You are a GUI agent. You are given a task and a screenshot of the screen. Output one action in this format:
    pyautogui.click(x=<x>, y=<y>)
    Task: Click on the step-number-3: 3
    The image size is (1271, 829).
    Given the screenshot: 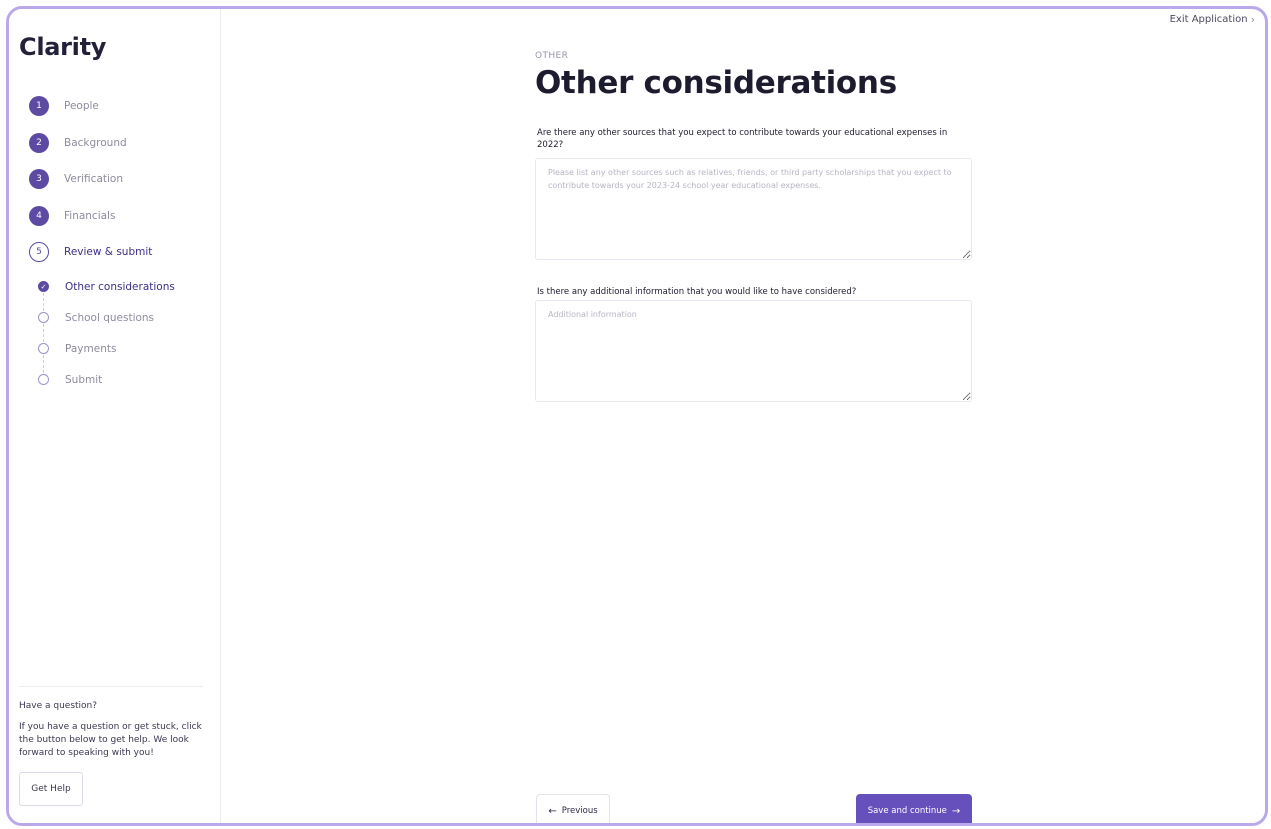 What is the action you would take?
    pyautogui.click(x=39, y=179)
    